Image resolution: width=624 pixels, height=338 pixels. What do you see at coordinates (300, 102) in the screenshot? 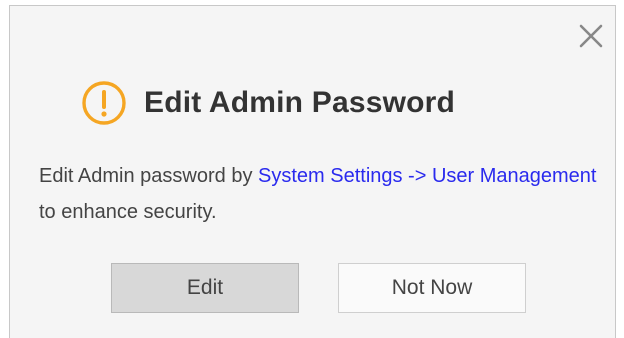
I see `dialog-title: Edit Admin Password` at bounding box center [300, 102].